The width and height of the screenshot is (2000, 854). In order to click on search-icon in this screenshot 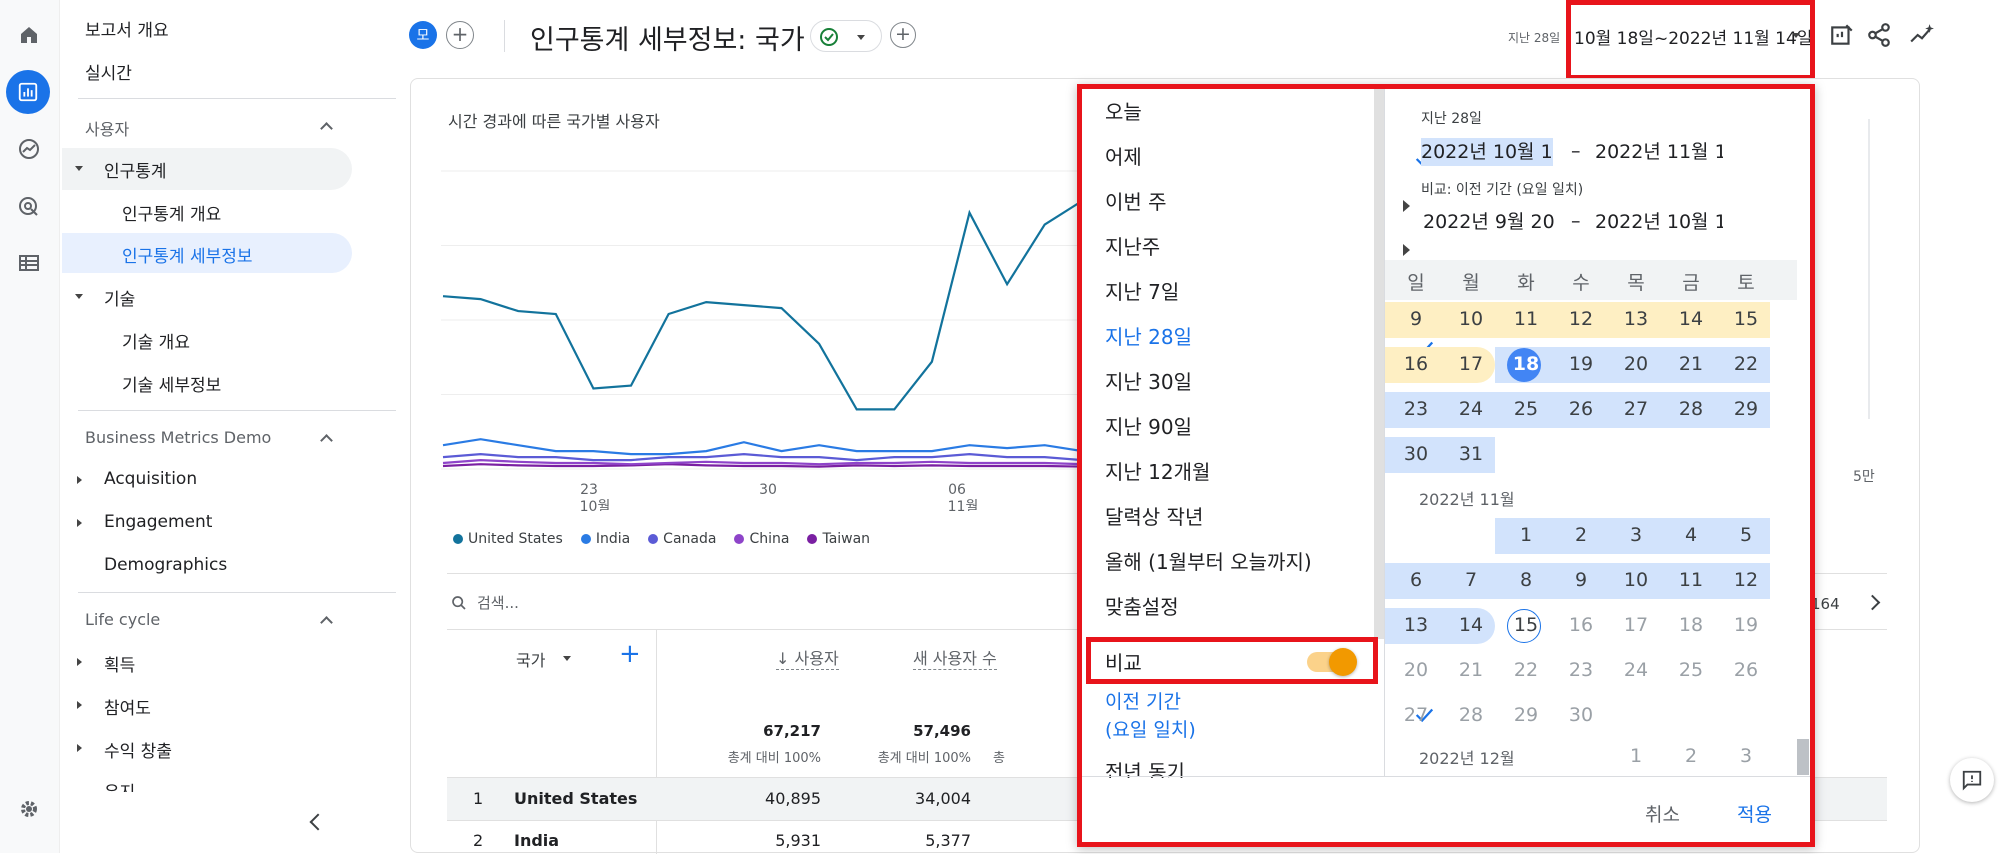, I will do `click(459, 603)`.